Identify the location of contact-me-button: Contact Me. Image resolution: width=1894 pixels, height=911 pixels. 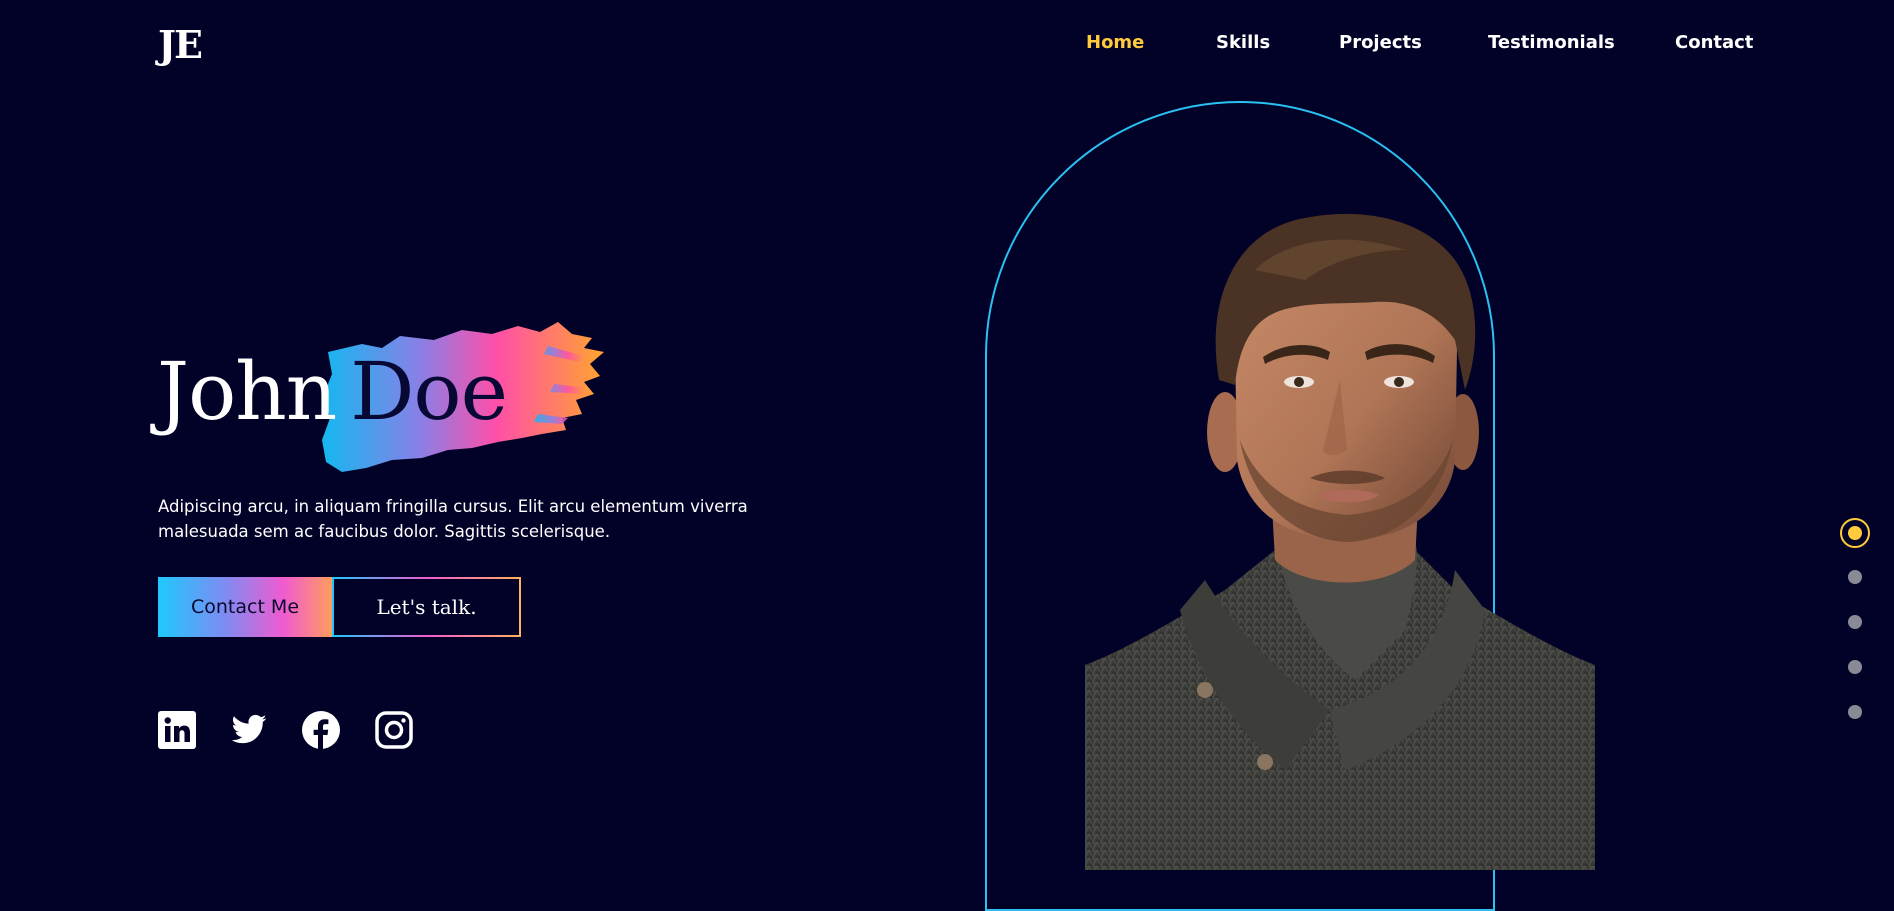
(245, 607).